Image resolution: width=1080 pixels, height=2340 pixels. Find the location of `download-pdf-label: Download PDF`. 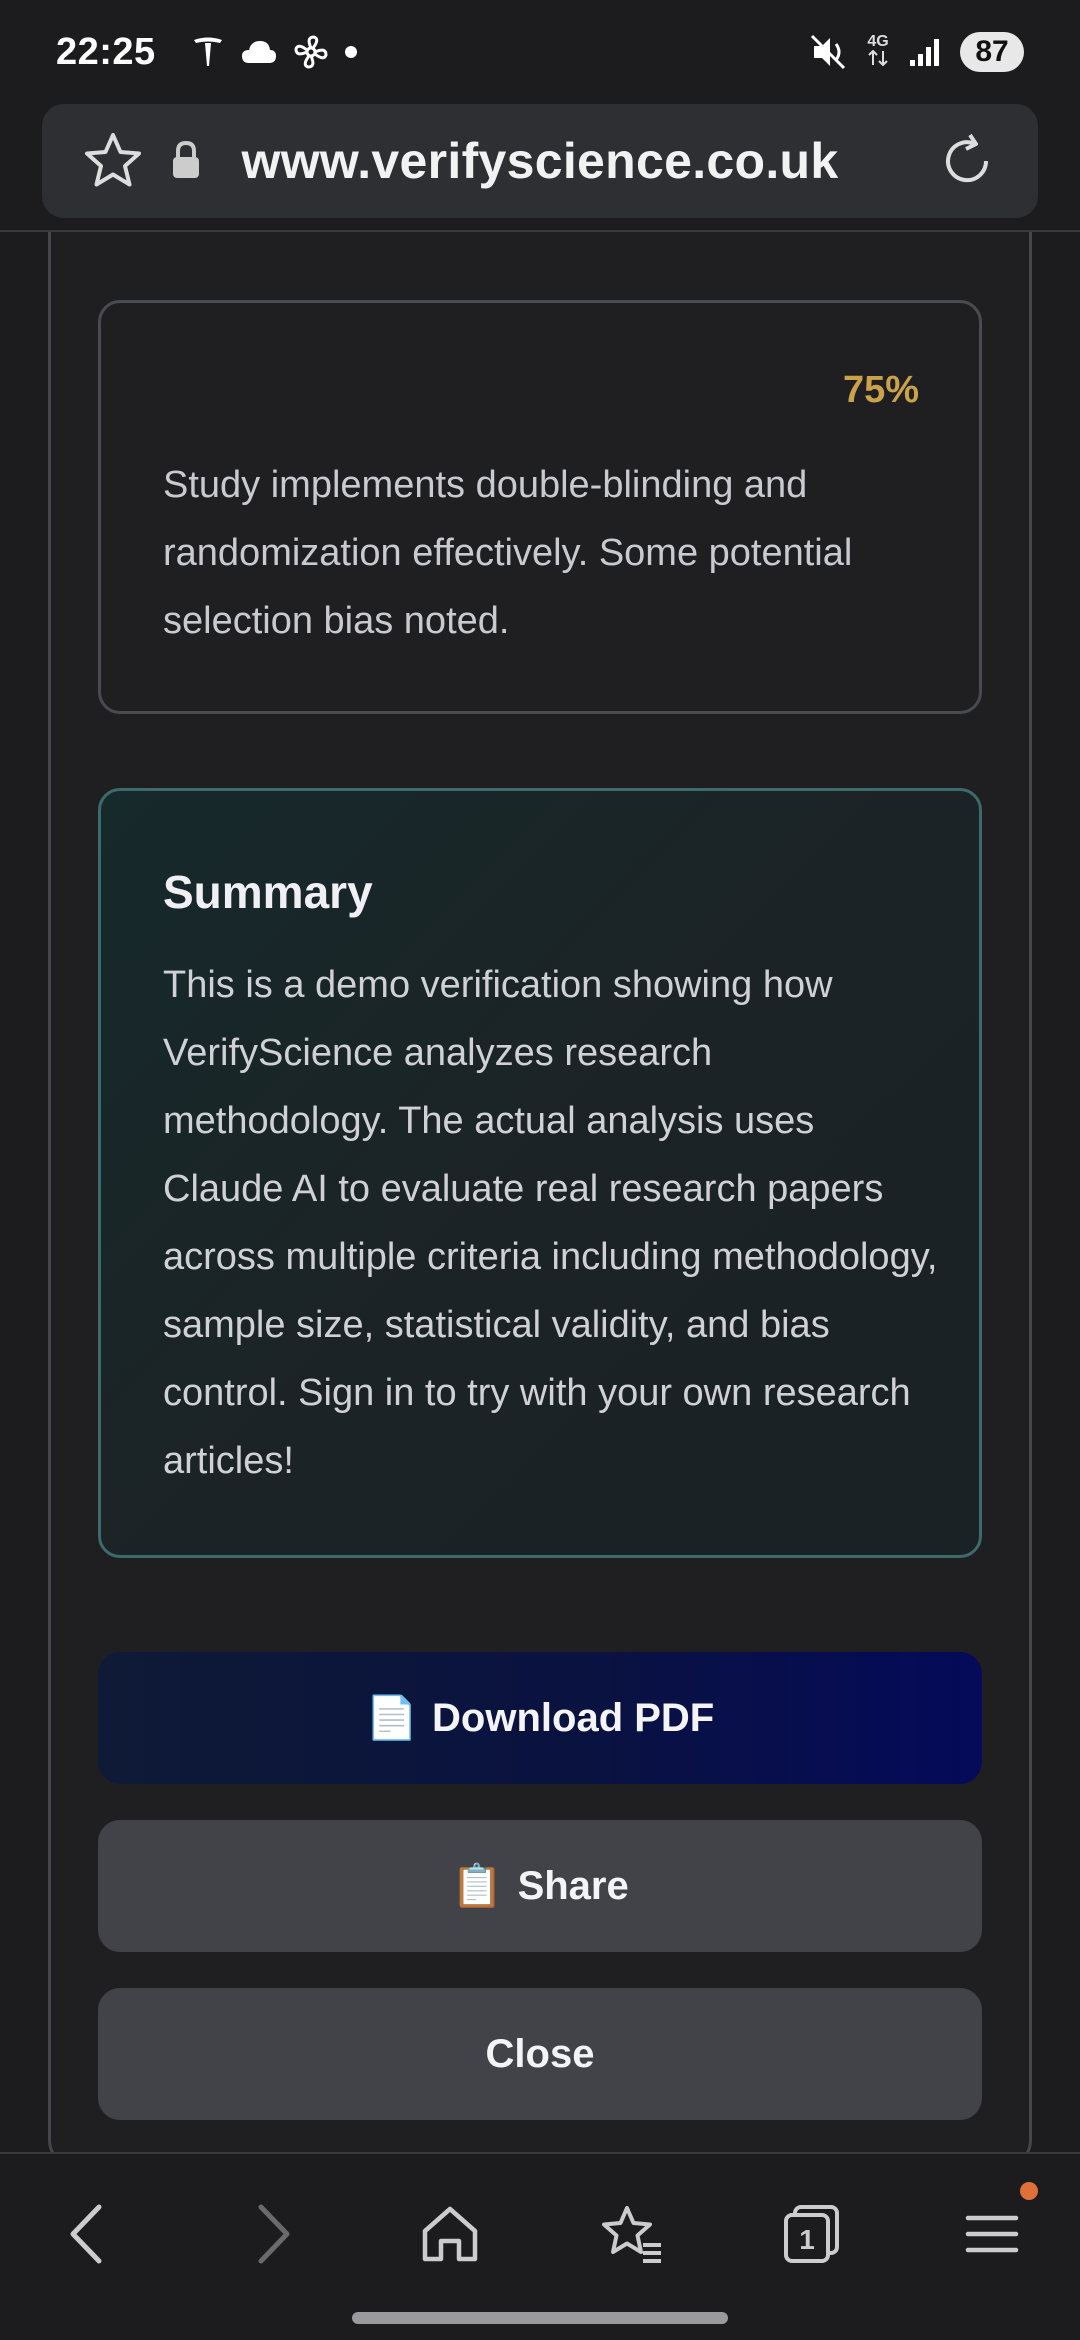

download-pdf-label: Download PDF is located at coordinates (573, 1717).